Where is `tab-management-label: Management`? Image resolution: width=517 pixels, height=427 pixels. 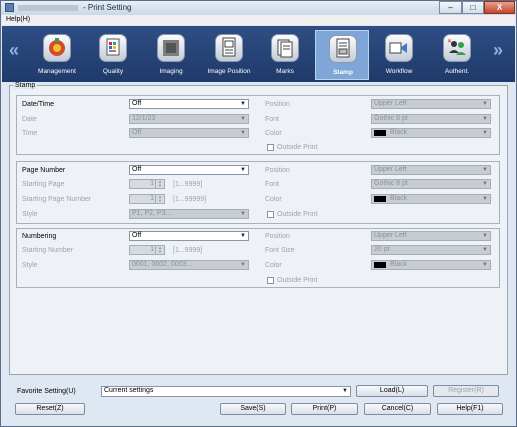
tab-management-label: Management is located at coordinates (57, 71).